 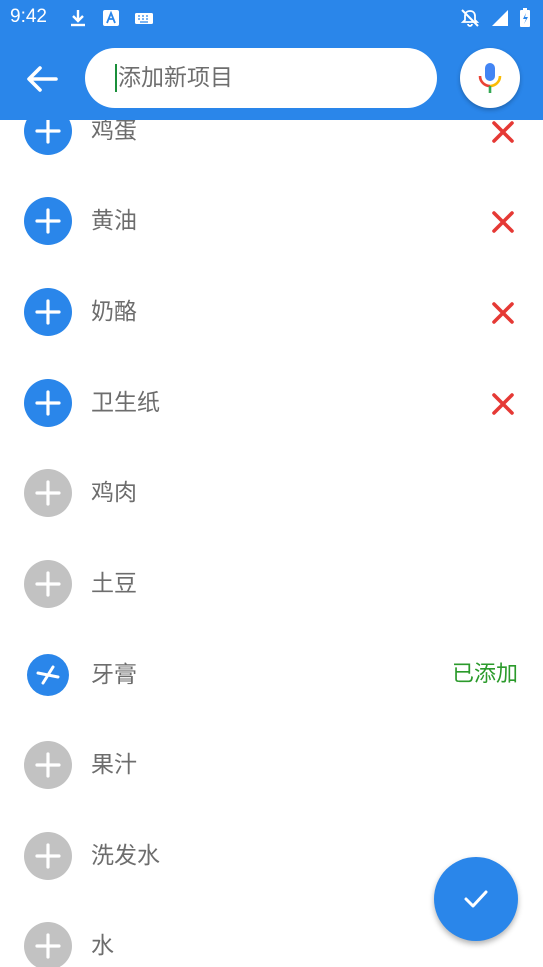 I want to click on added-status: 已添加, so click(x=484, y=674).